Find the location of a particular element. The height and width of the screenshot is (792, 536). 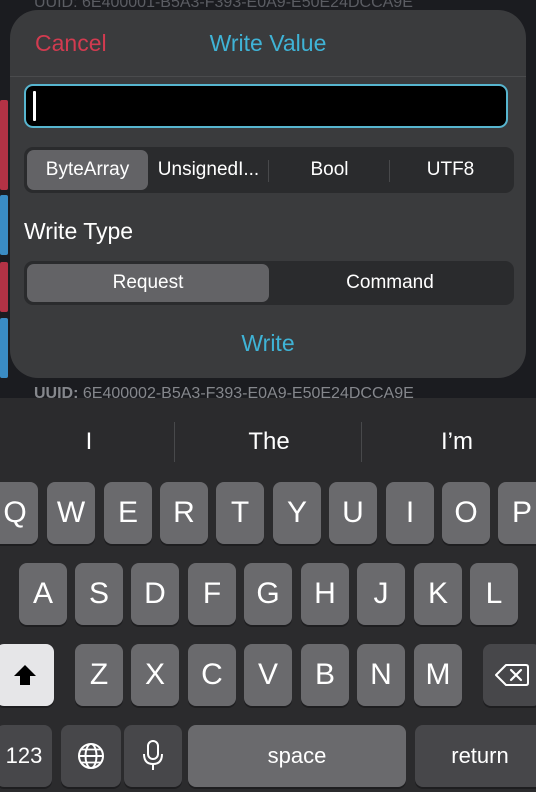

segment-request: Request is located at coordinates (148, 283).